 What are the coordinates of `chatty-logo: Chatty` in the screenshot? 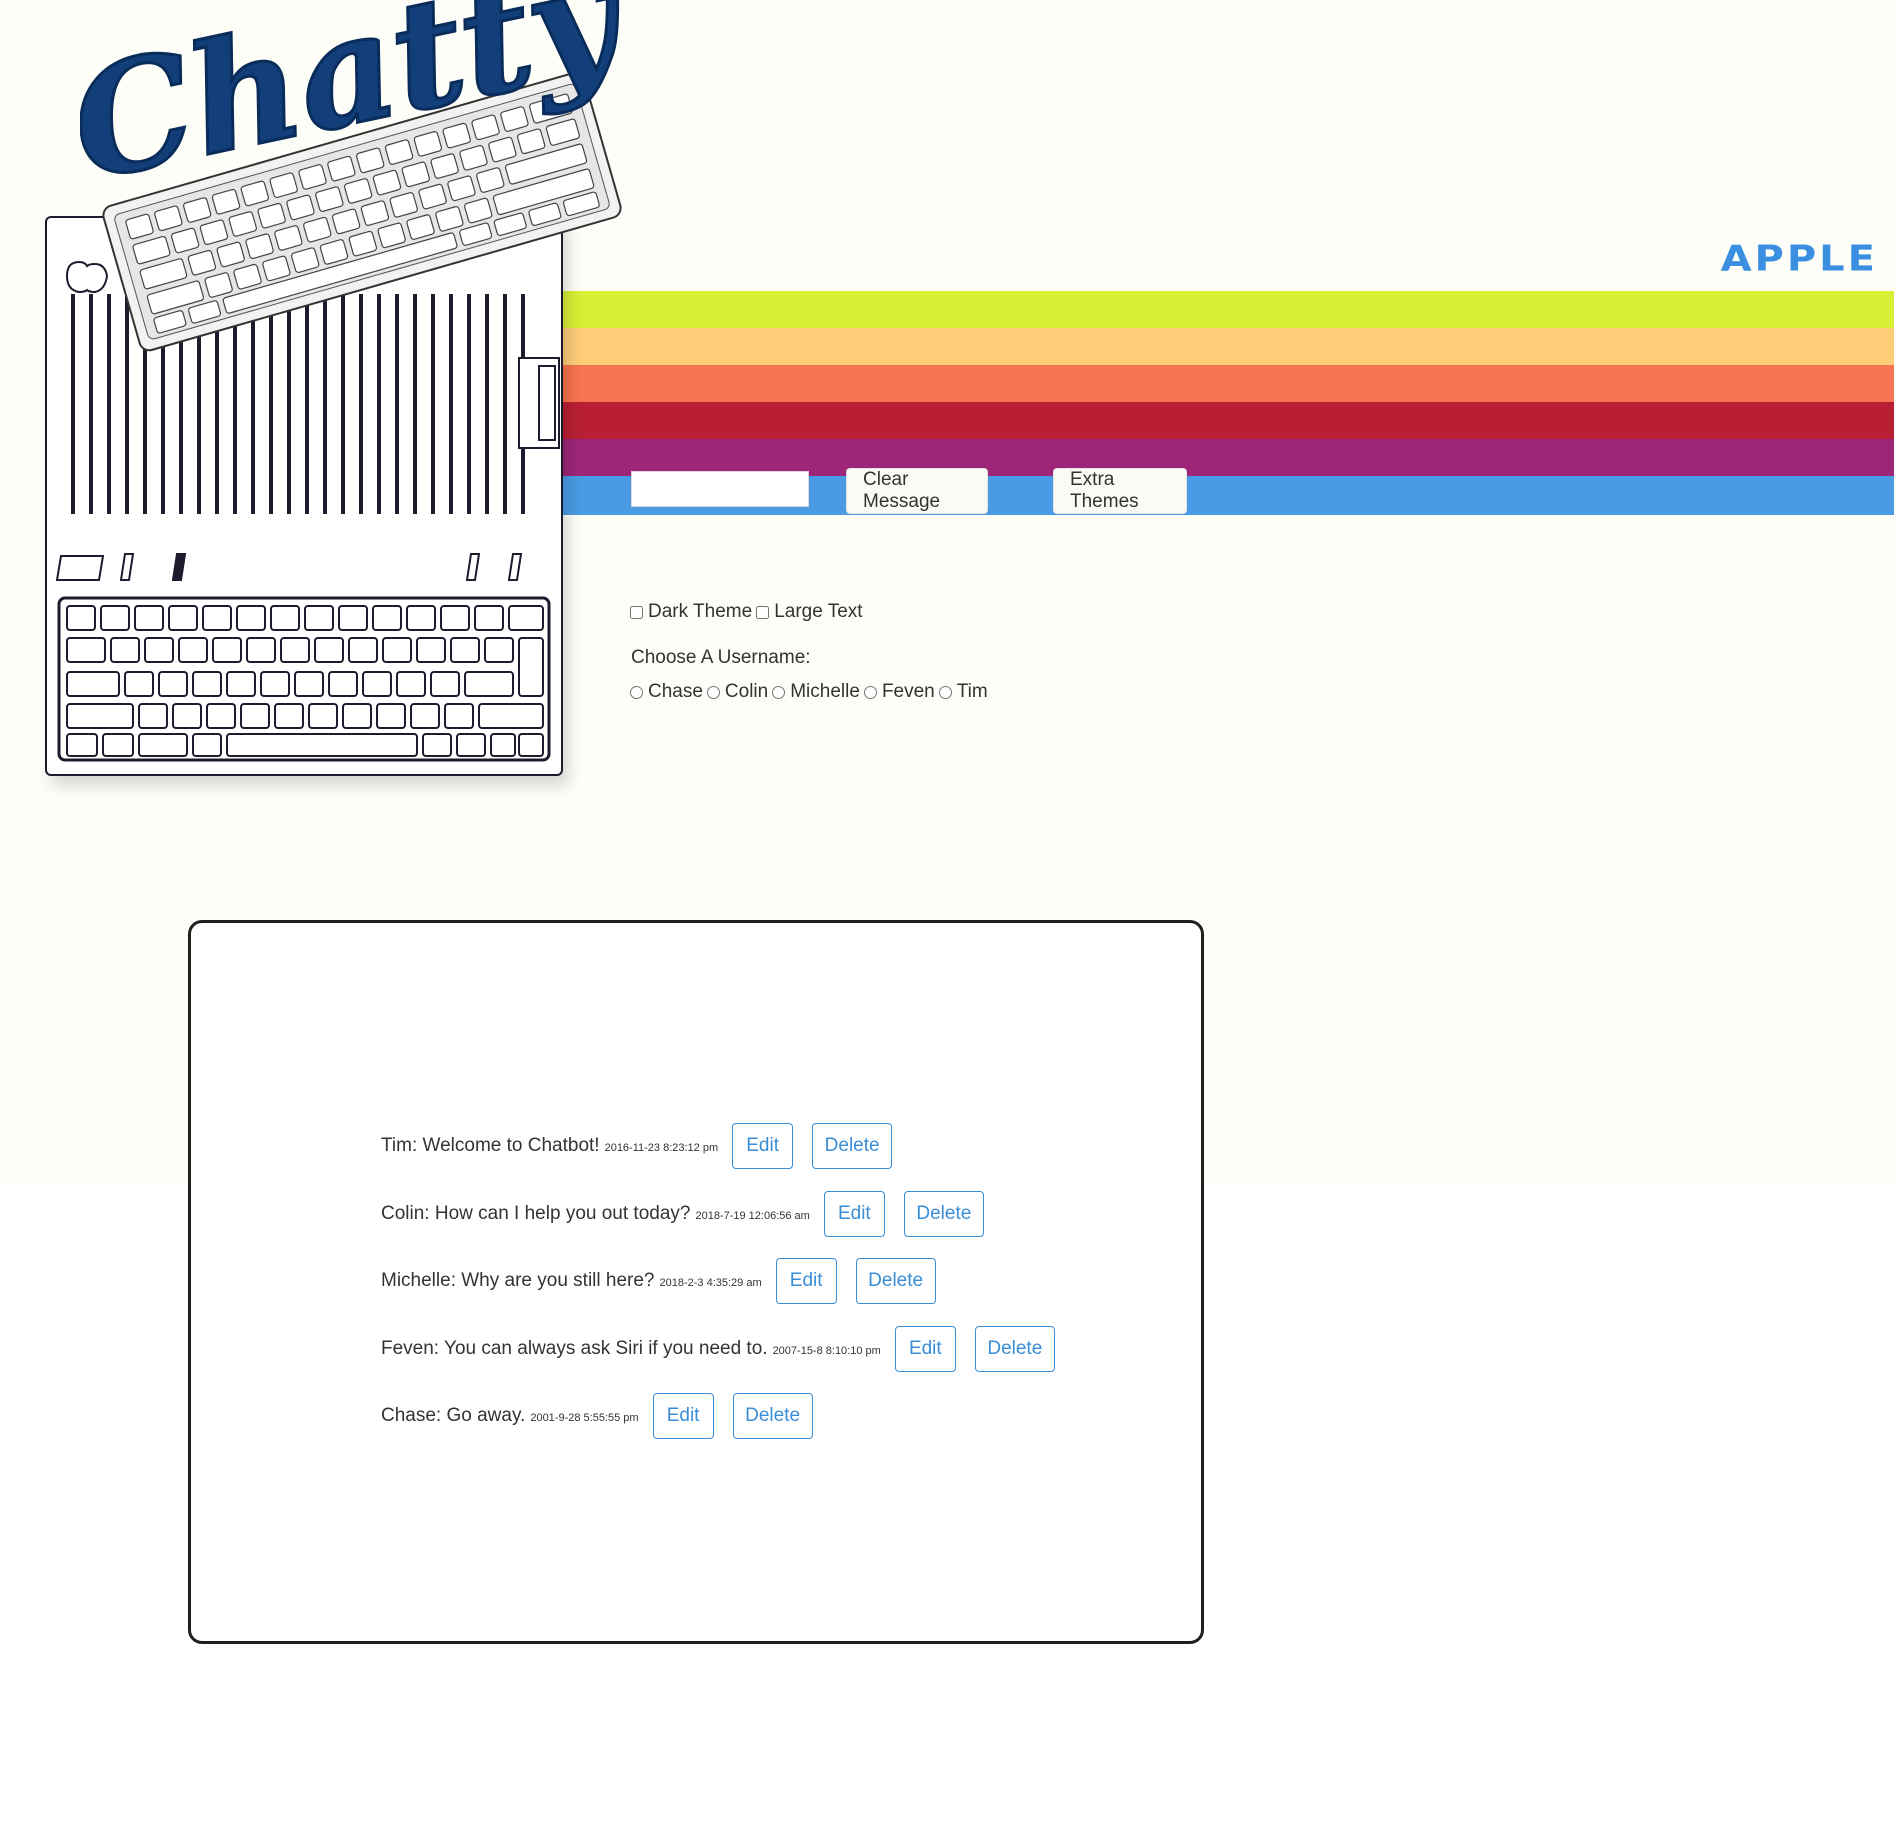 It's located at (349, 192).